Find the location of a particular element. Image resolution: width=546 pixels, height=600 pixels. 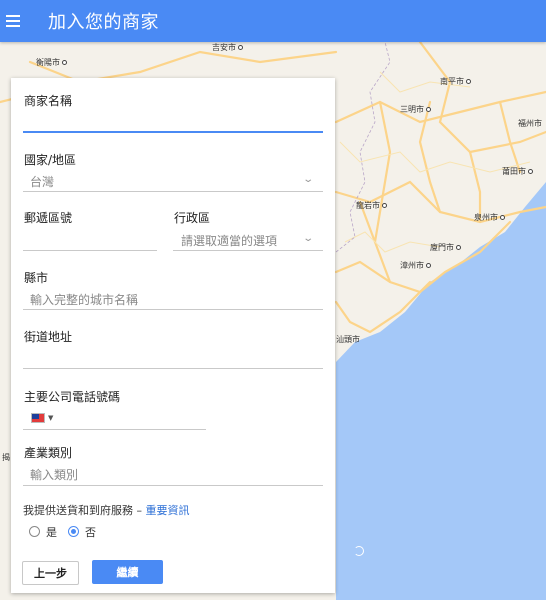

city-input: 輸入完整的城市名稱 is located at coordinates (84, 299).